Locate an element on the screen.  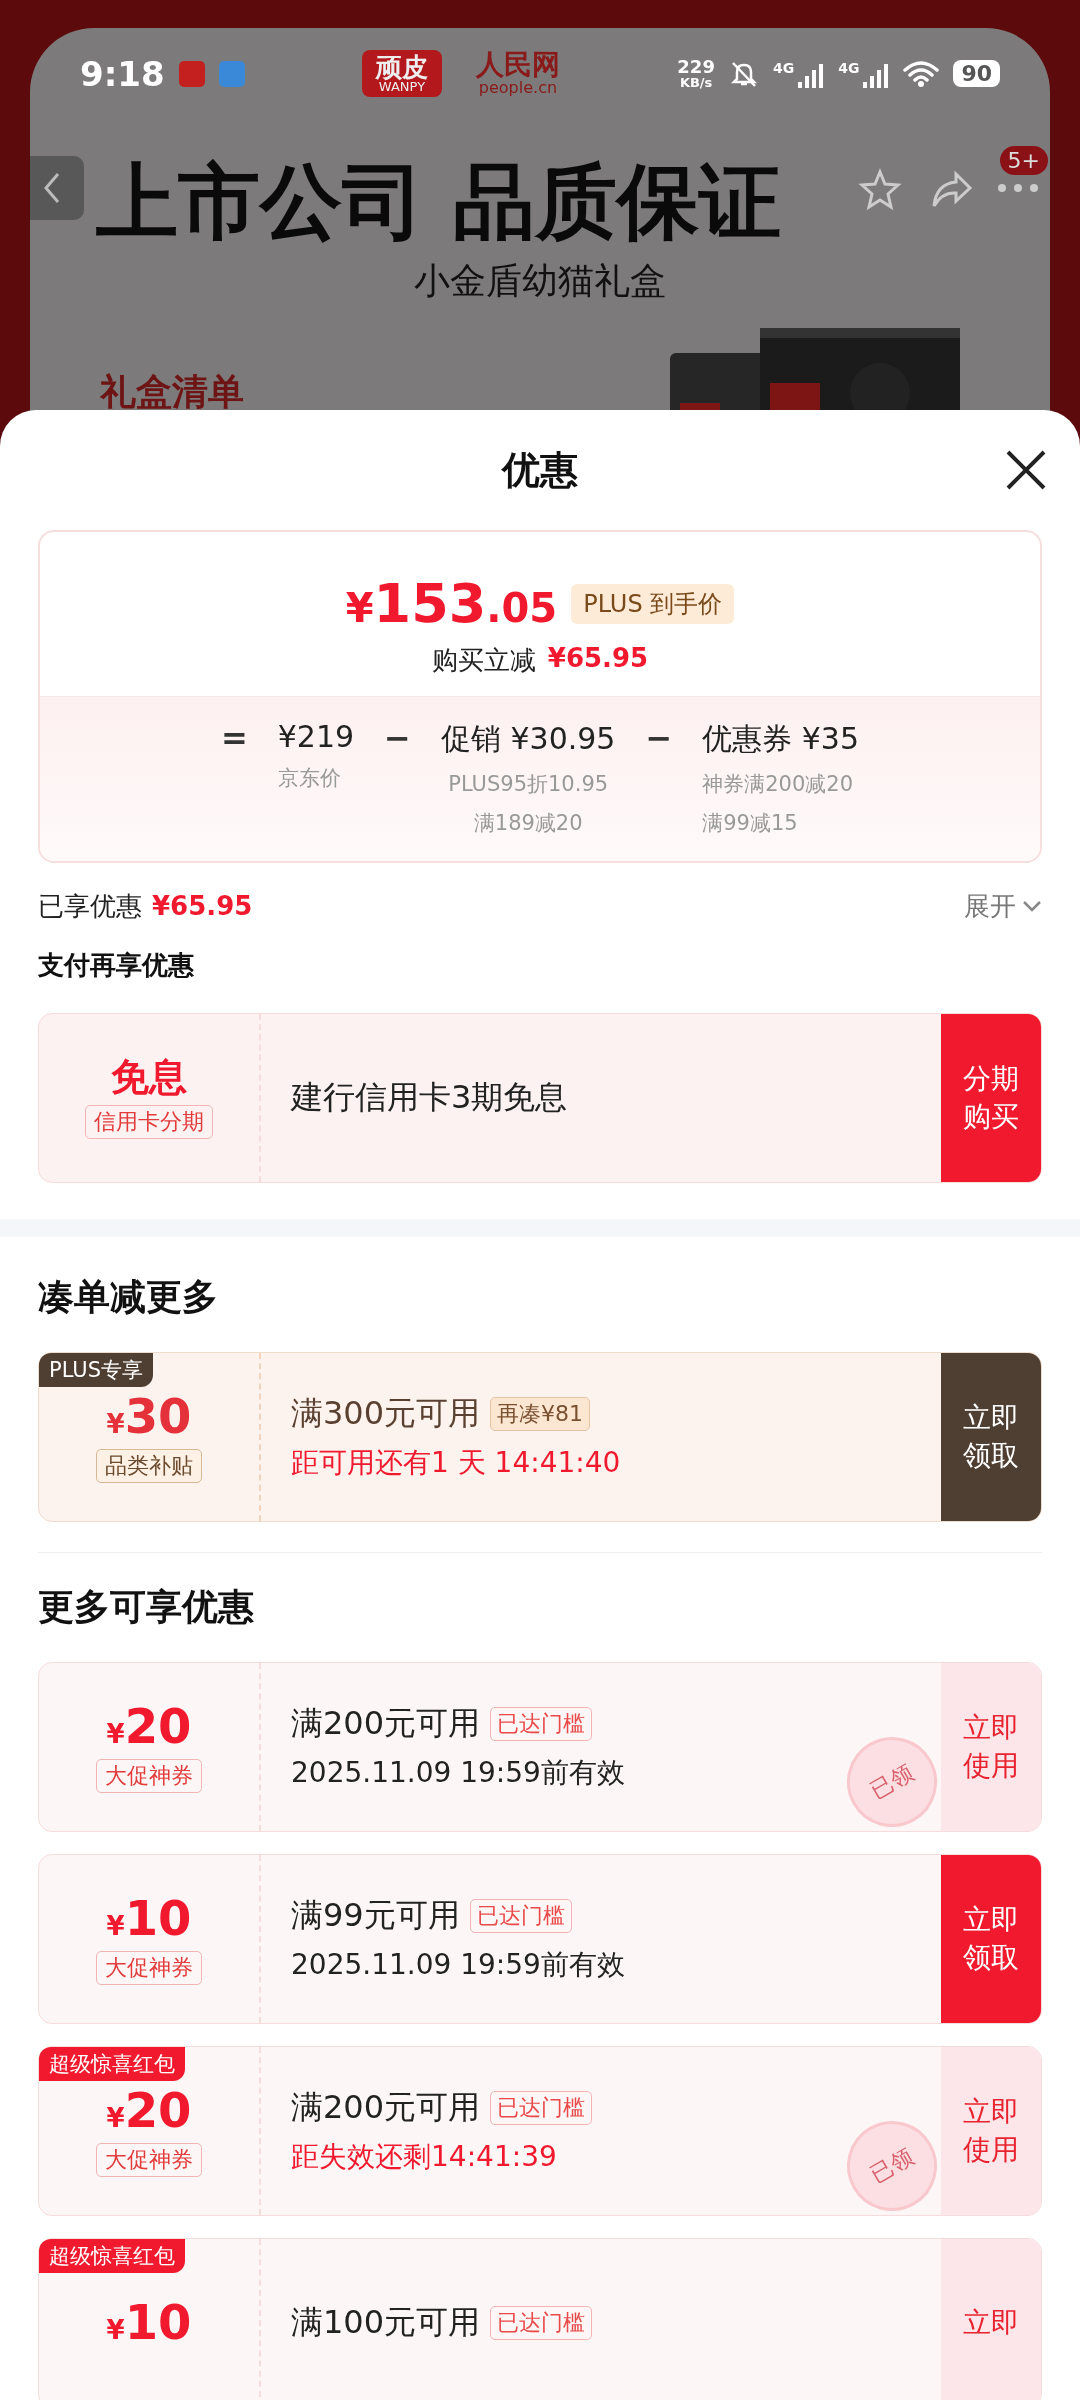
coupon-amount: ¥30 is located at coordinates (149, 1417).